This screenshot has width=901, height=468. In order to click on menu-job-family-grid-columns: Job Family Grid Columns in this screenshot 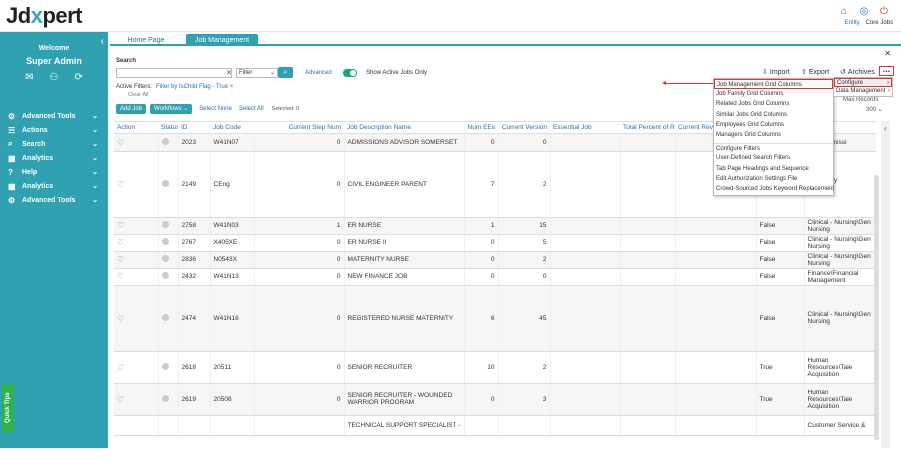, I will do `click(773, 94)`.